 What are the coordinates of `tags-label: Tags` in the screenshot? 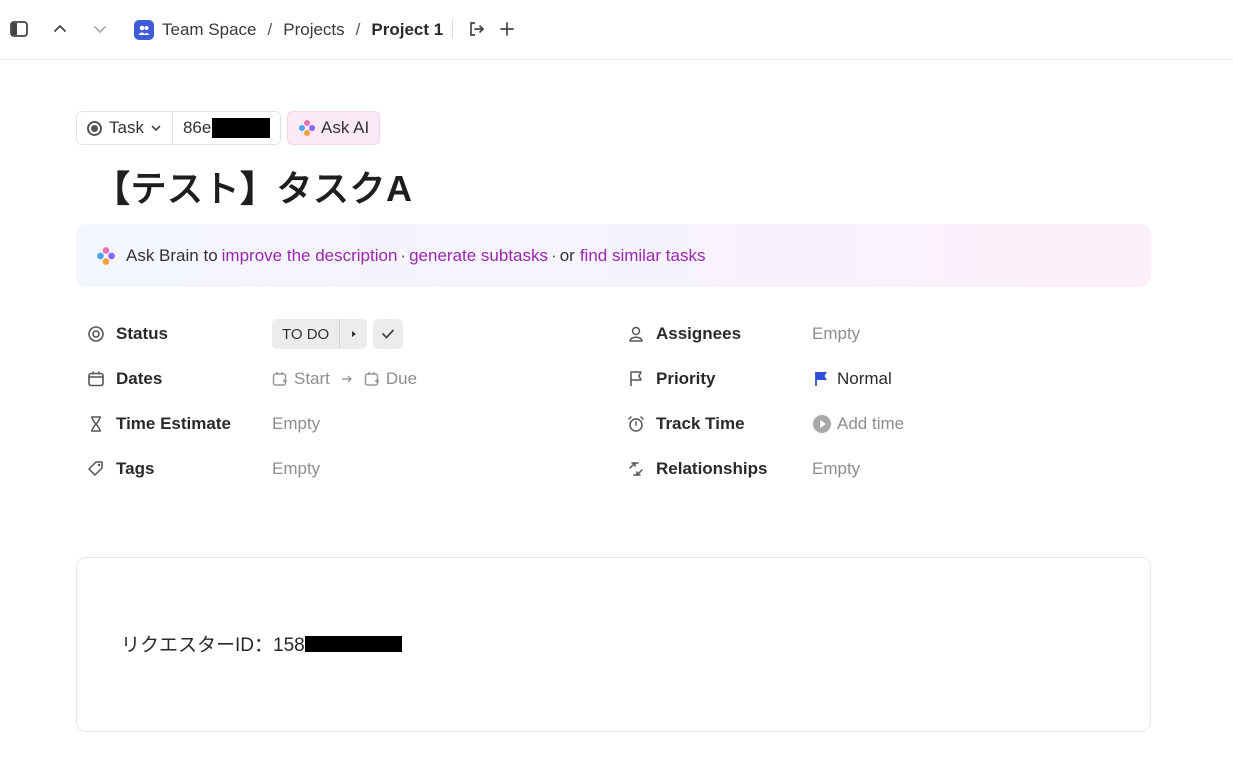 It's located at (135, 468).